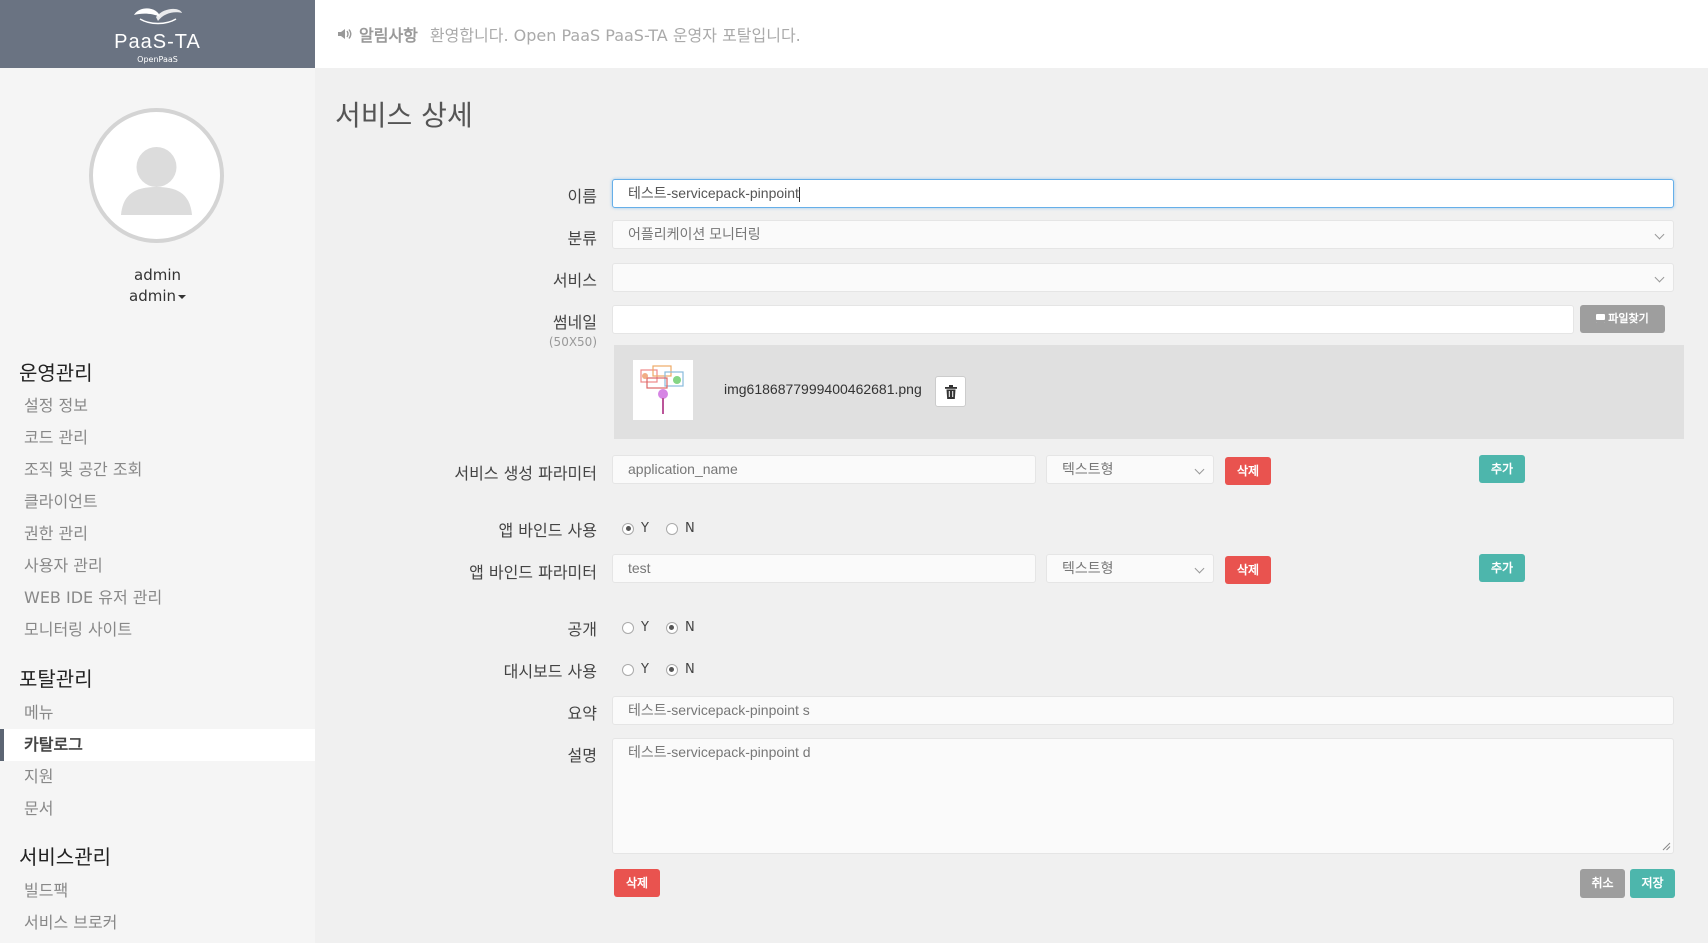 This screenshot has height=943, width=1708. I want to click on summary-input: 테스트-servicepack-pinpoint s, so click(1143, 710).